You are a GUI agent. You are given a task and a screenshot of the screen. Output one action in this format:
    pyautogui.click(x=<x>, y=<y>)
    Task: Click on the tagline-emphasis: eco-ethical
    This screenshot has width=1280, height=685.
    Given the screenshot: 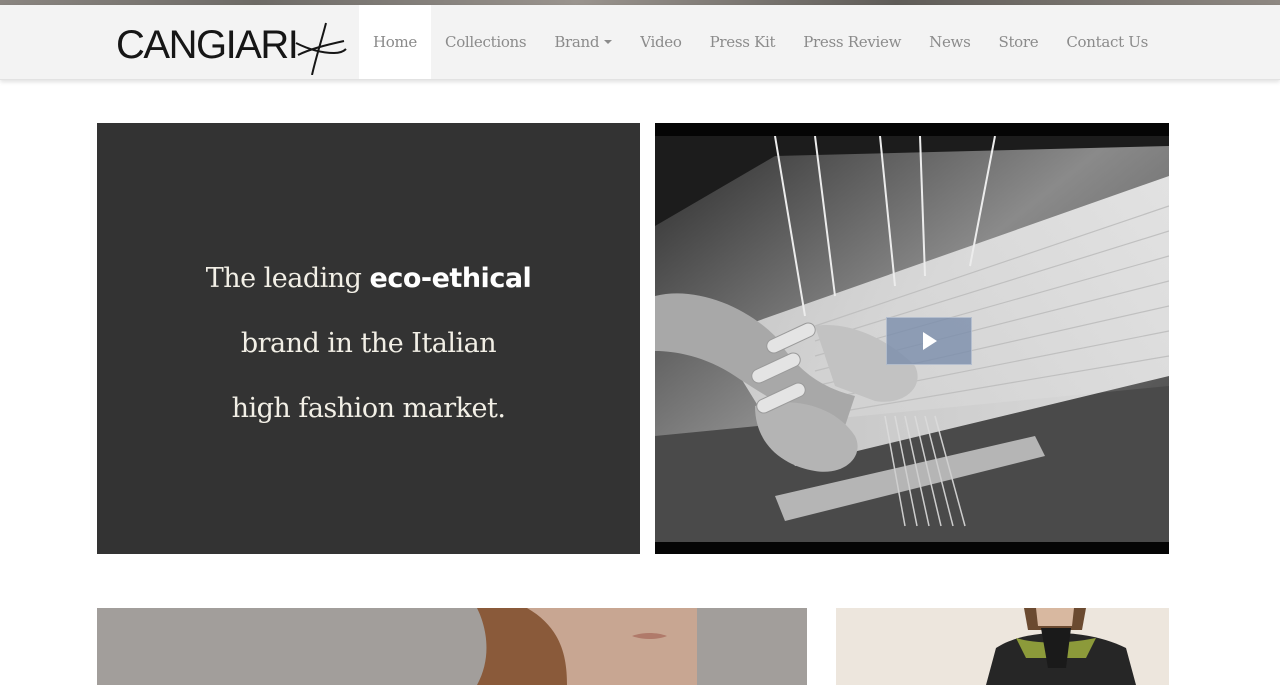 What is the action you would take?
    pyautogui.click(x=450, y=278)
    